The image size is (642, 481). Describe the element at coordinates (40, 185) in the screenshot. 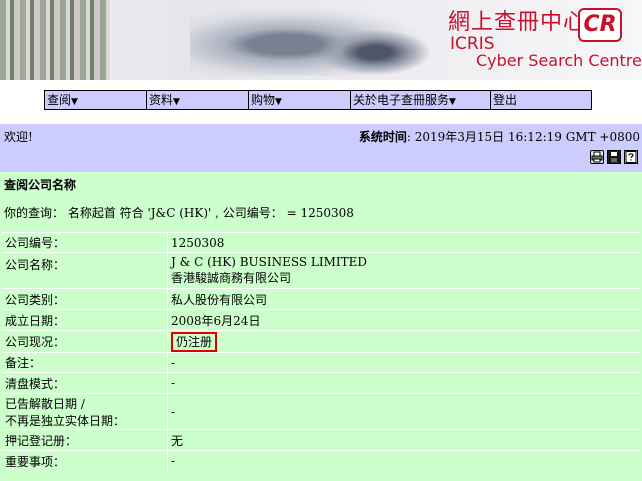

I see `section-title: 查阅公司名称` at that location.